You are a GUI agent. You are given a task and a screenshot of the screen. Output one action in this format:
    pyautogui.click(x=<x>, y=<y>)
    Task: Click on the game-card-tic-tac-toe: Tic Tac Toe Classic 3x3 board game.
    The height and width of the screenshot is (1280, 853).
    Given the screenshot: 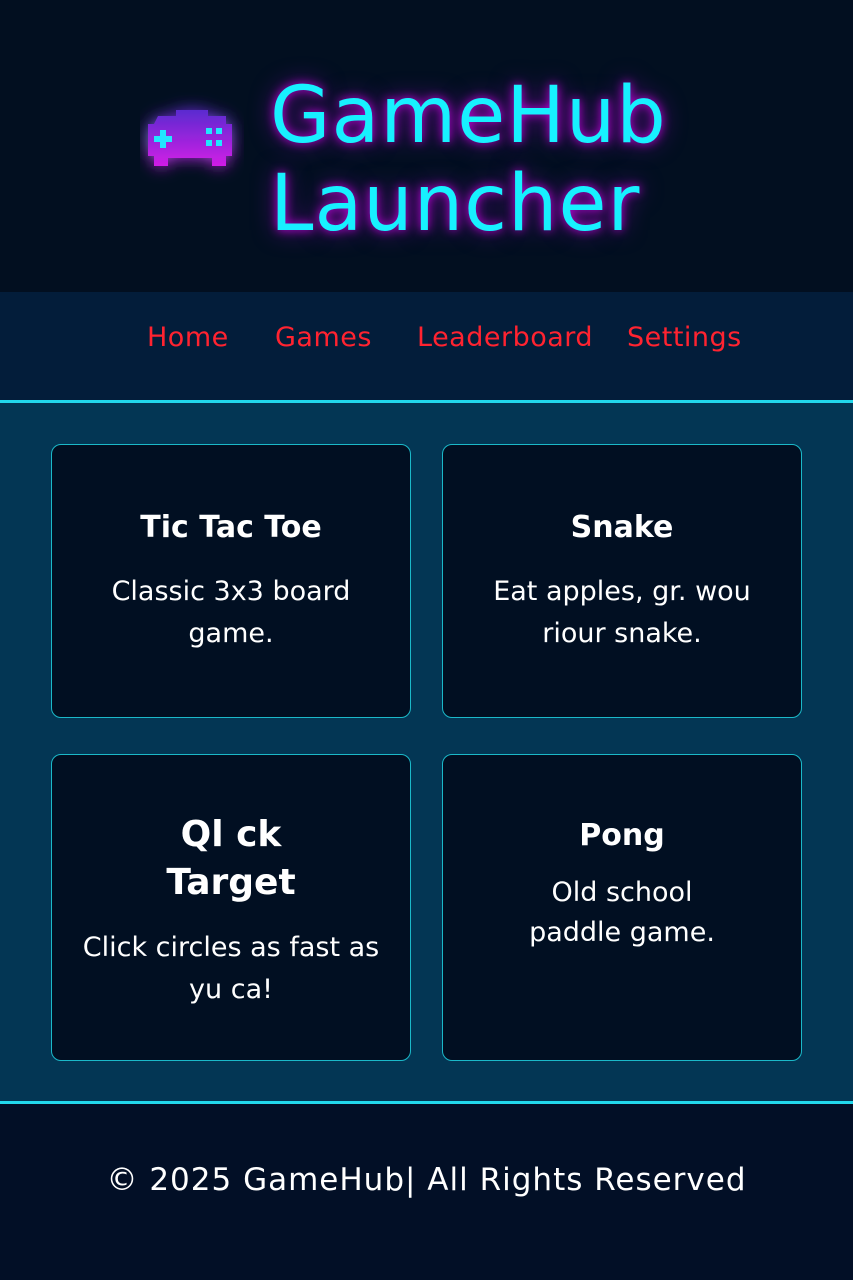 What is the action you would take?
    pyautogui.click(x=231, y=581)
    